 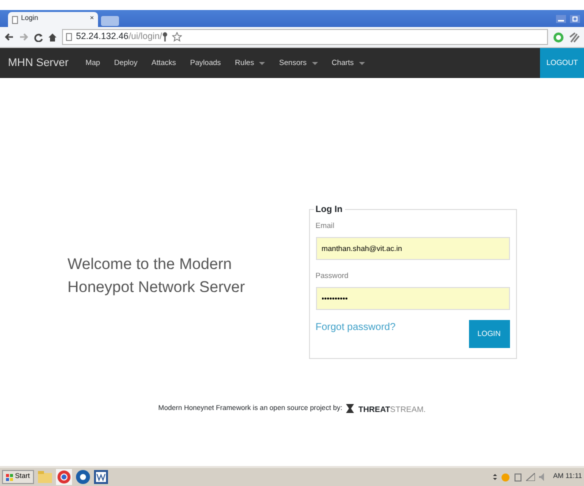 I want to click on url-text: 52.24.132.46/ui/login/, so click(x=119, y=37).